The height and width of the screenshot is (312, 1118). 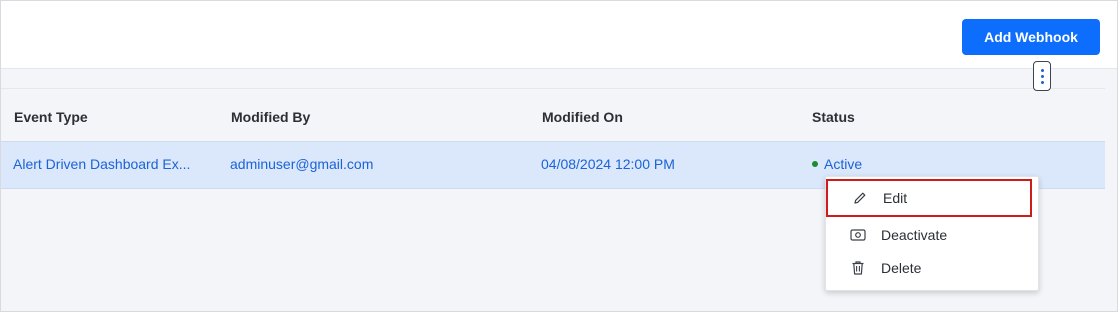 I want to click on menu-item-label: Delete, so click(x=901, y=268).